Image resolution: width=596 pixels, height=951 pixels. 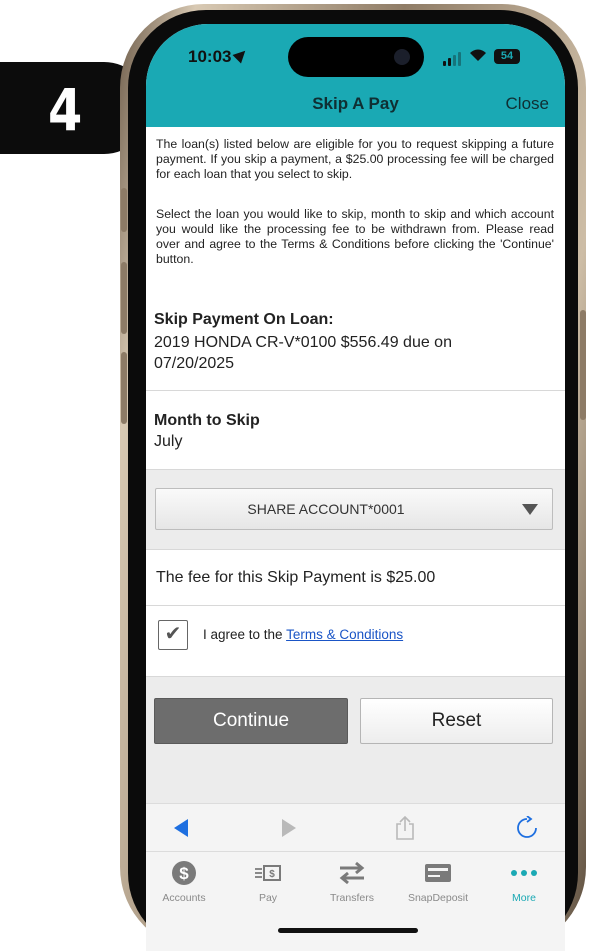 What do you see at coordinates (245, 634) in the screenshot?
I see `agree-prefix: I agree to the` at bounding box center [245, 634].